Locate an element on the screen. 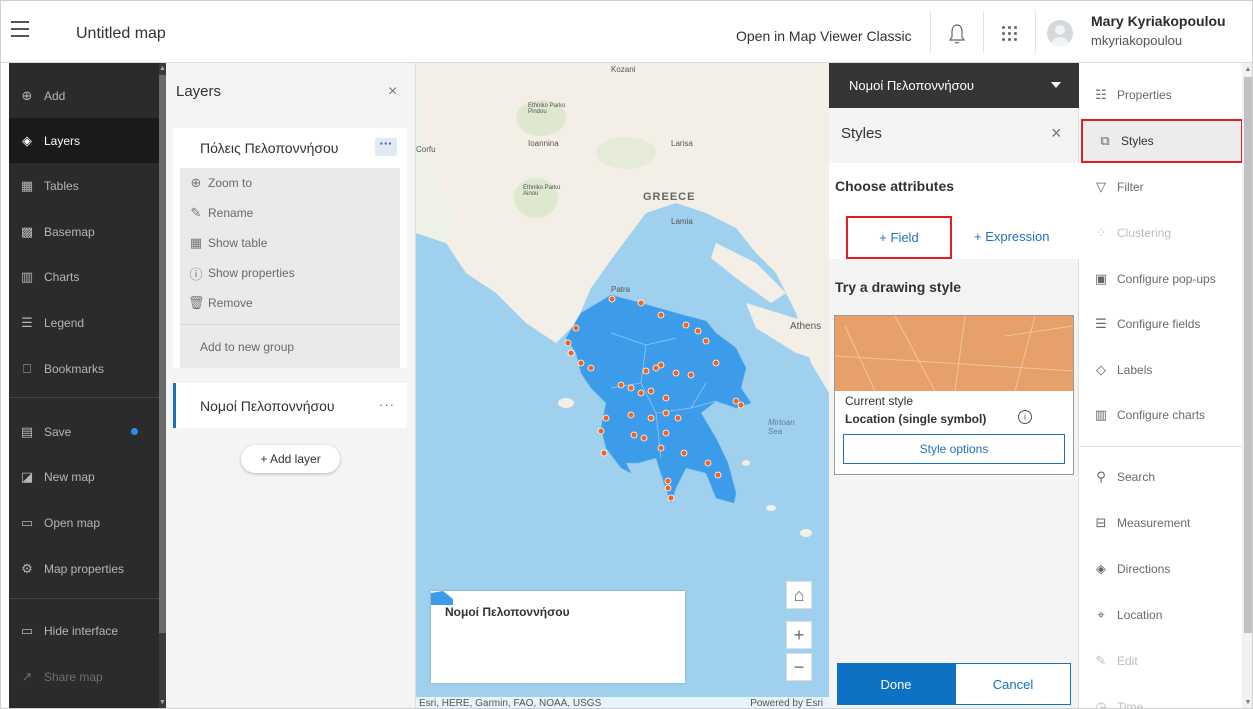 This screenshot has width=1253, height=709. trash-icon: 🗑 is located at coordinates (196, 302).